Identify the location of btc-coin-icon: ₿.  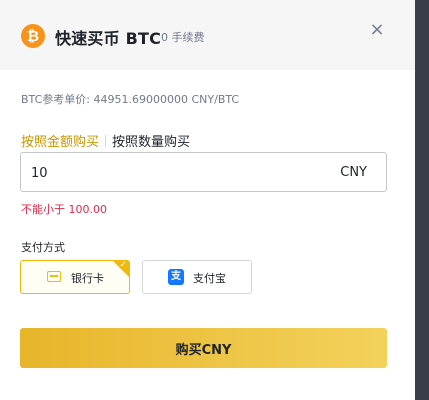
(33, 36).